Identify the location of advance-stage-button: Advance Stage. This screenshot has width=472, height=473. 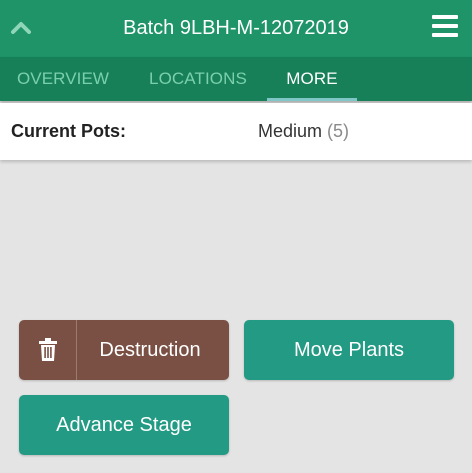
(124, 425).